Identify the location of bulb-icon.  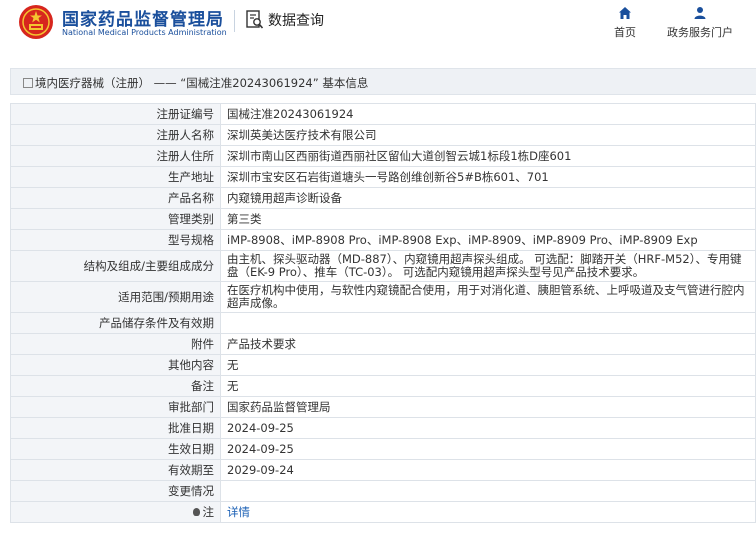
(196, 512).